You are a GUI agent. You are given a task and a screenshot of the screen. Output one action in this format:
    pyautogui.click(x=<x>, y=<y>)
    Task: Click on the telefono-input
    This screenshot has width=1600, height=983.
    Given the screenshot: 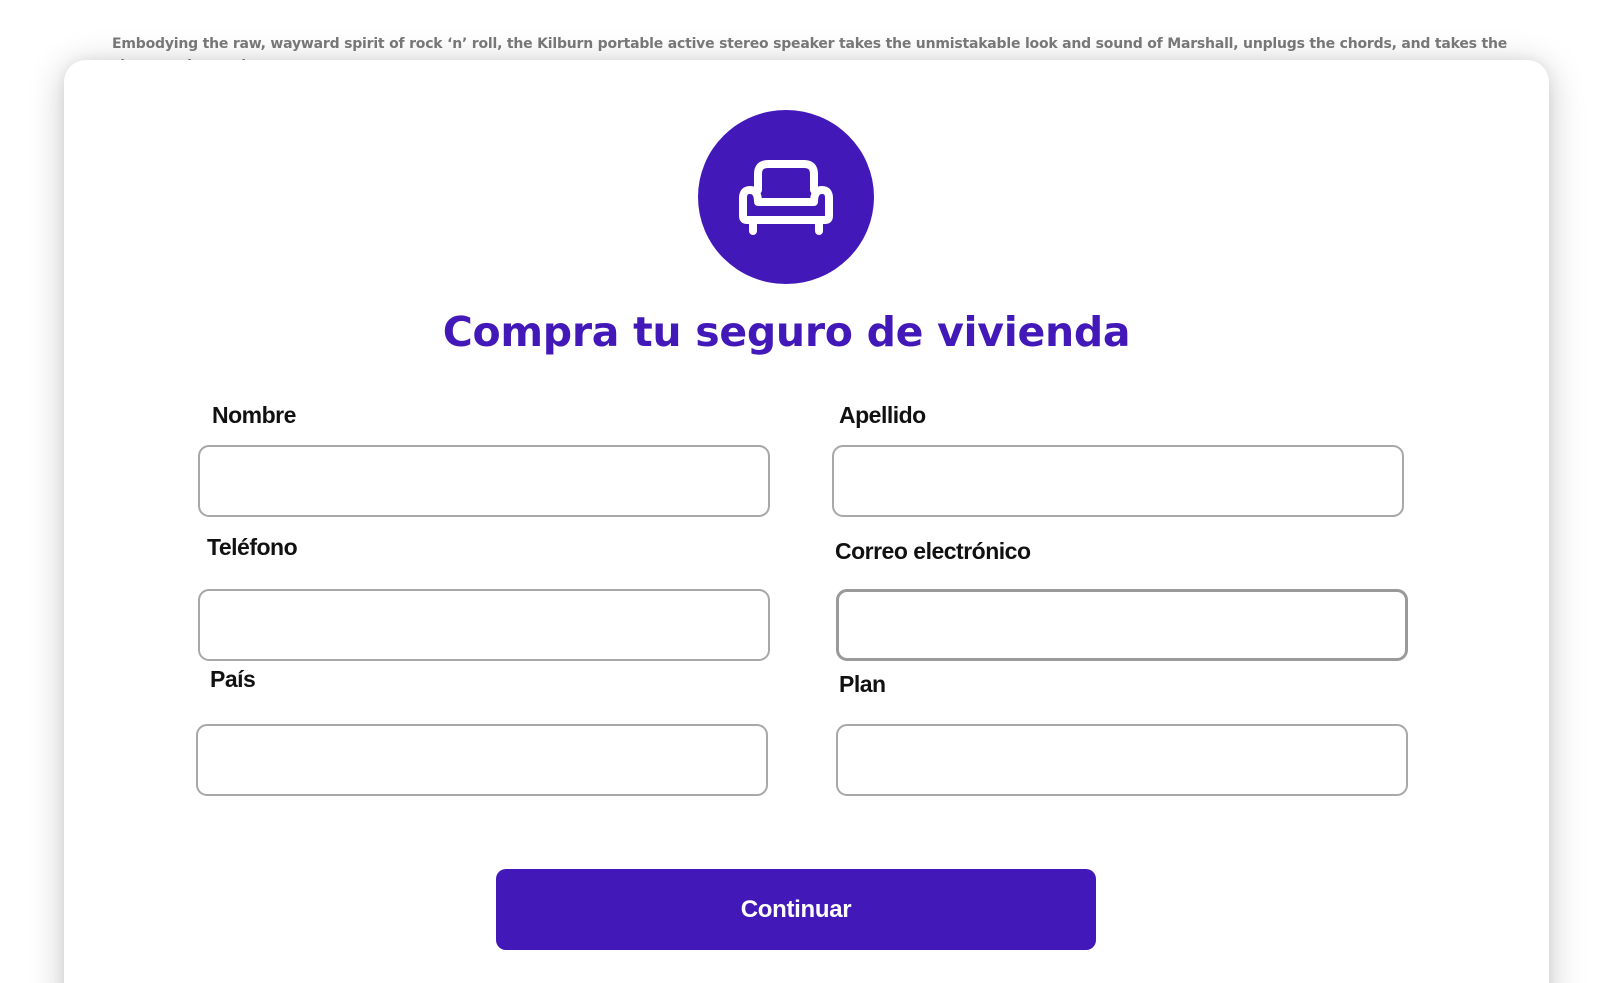 What is the action you would take?
    pyautogui.click(x=484, y=625)
    